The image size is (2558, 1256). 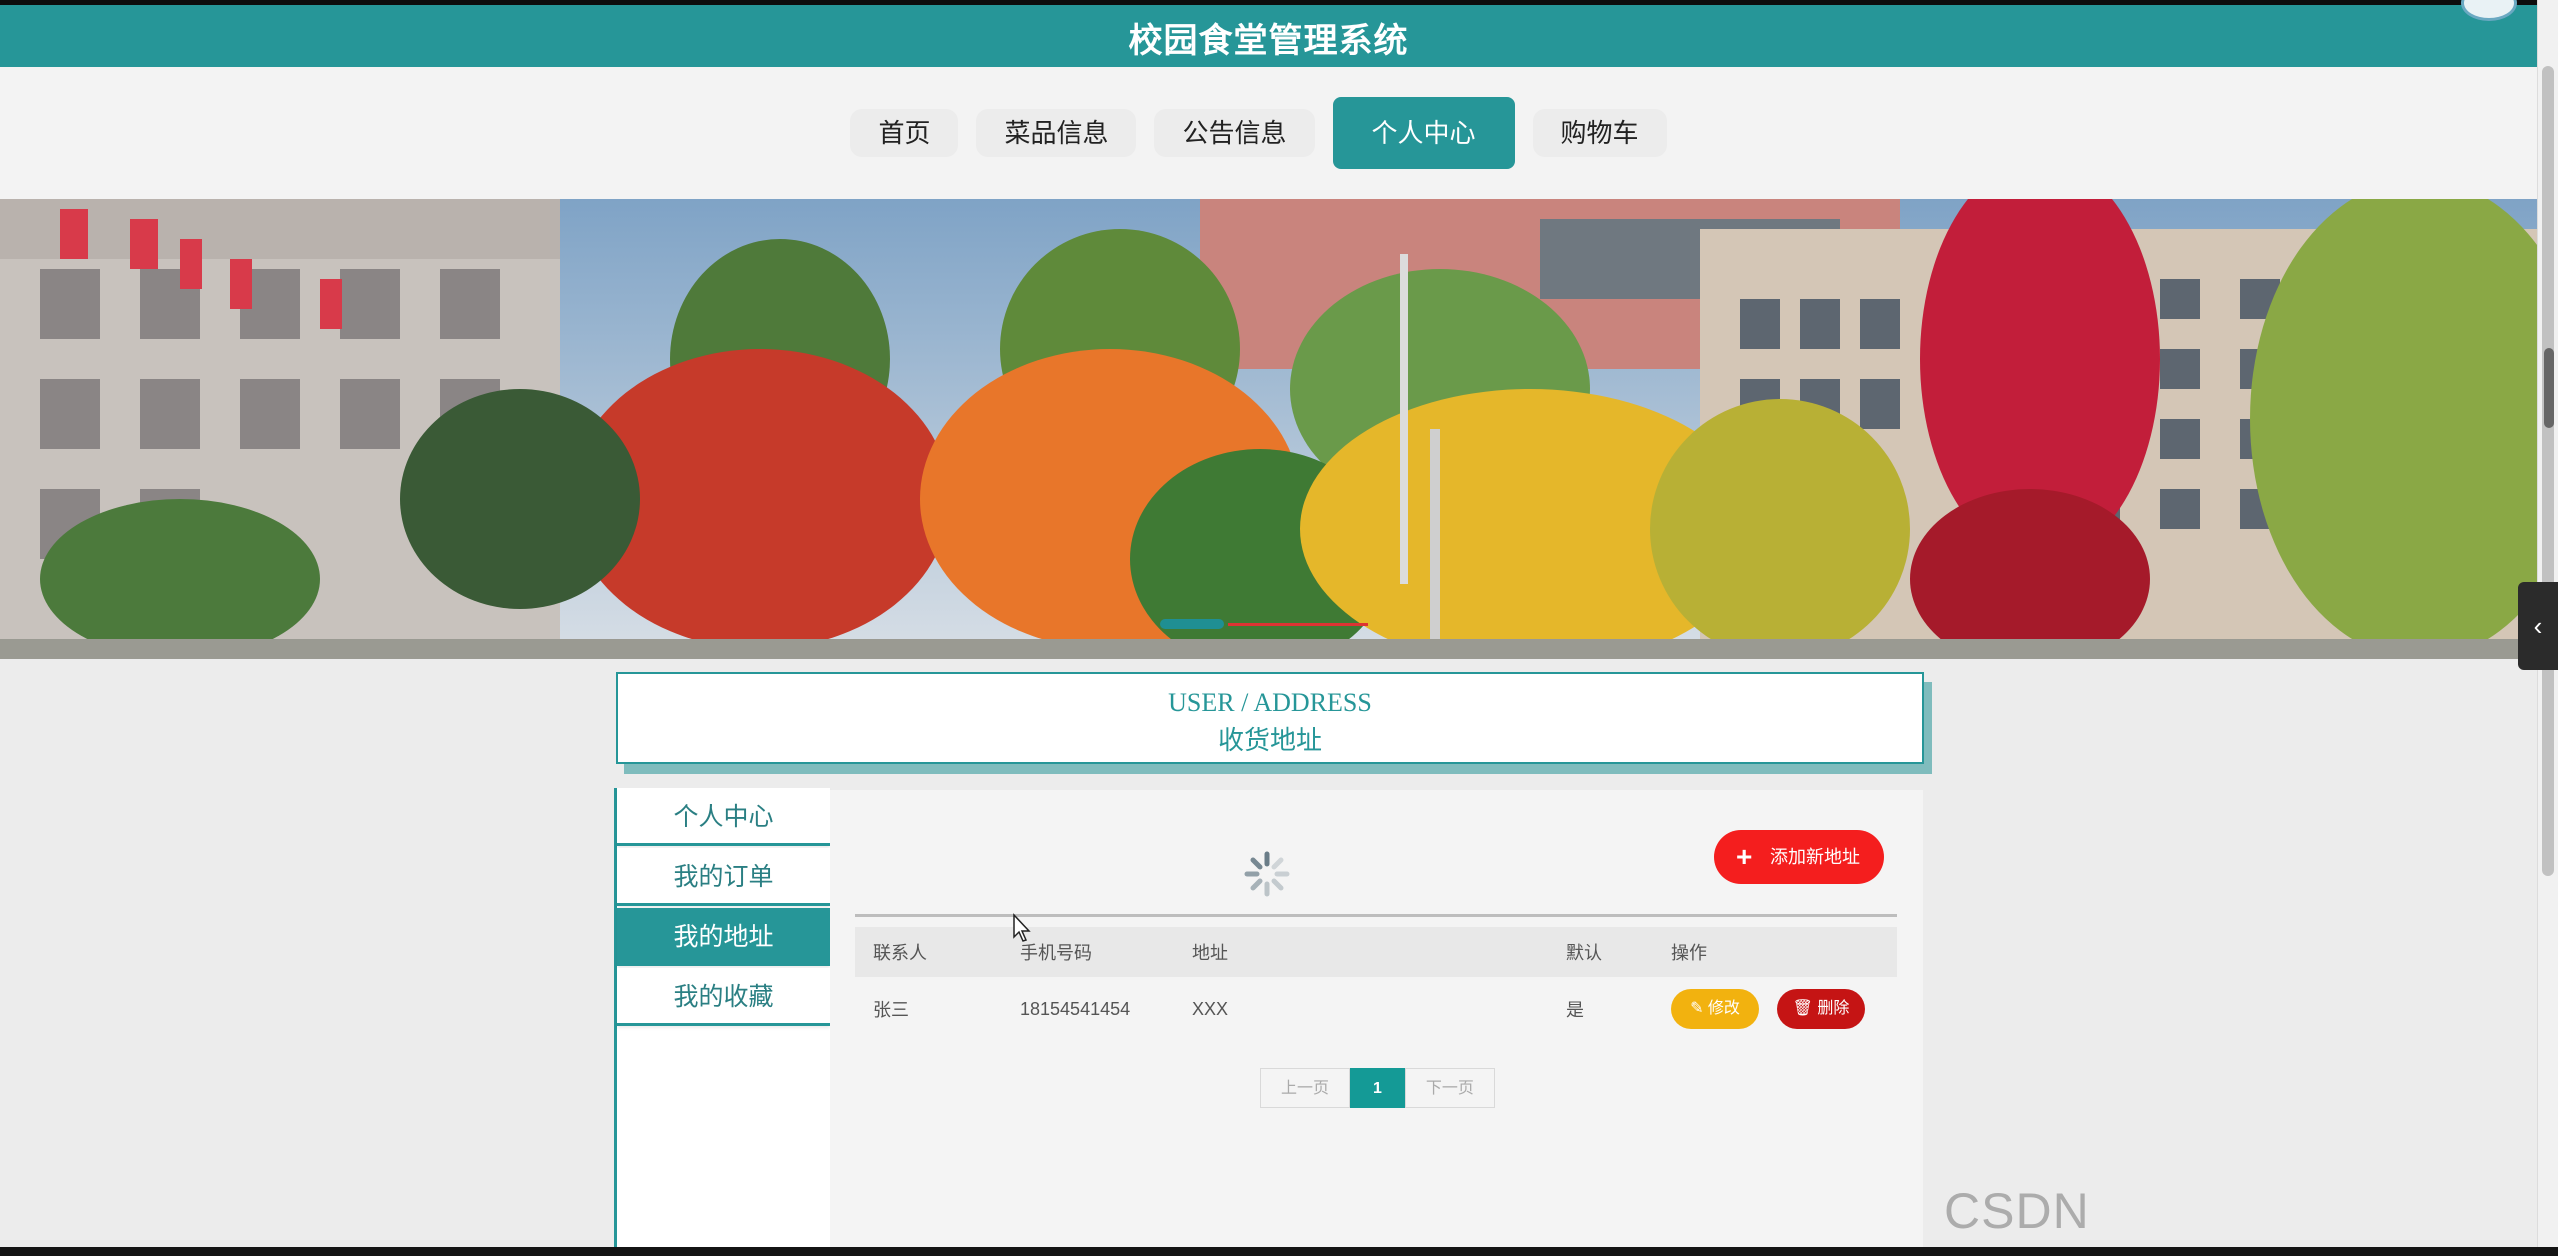 What do you see at coordinates (1599, 133) in the screenshot?
I see `nav-item-cart: 购物车` at bounding box center [1599, 133].